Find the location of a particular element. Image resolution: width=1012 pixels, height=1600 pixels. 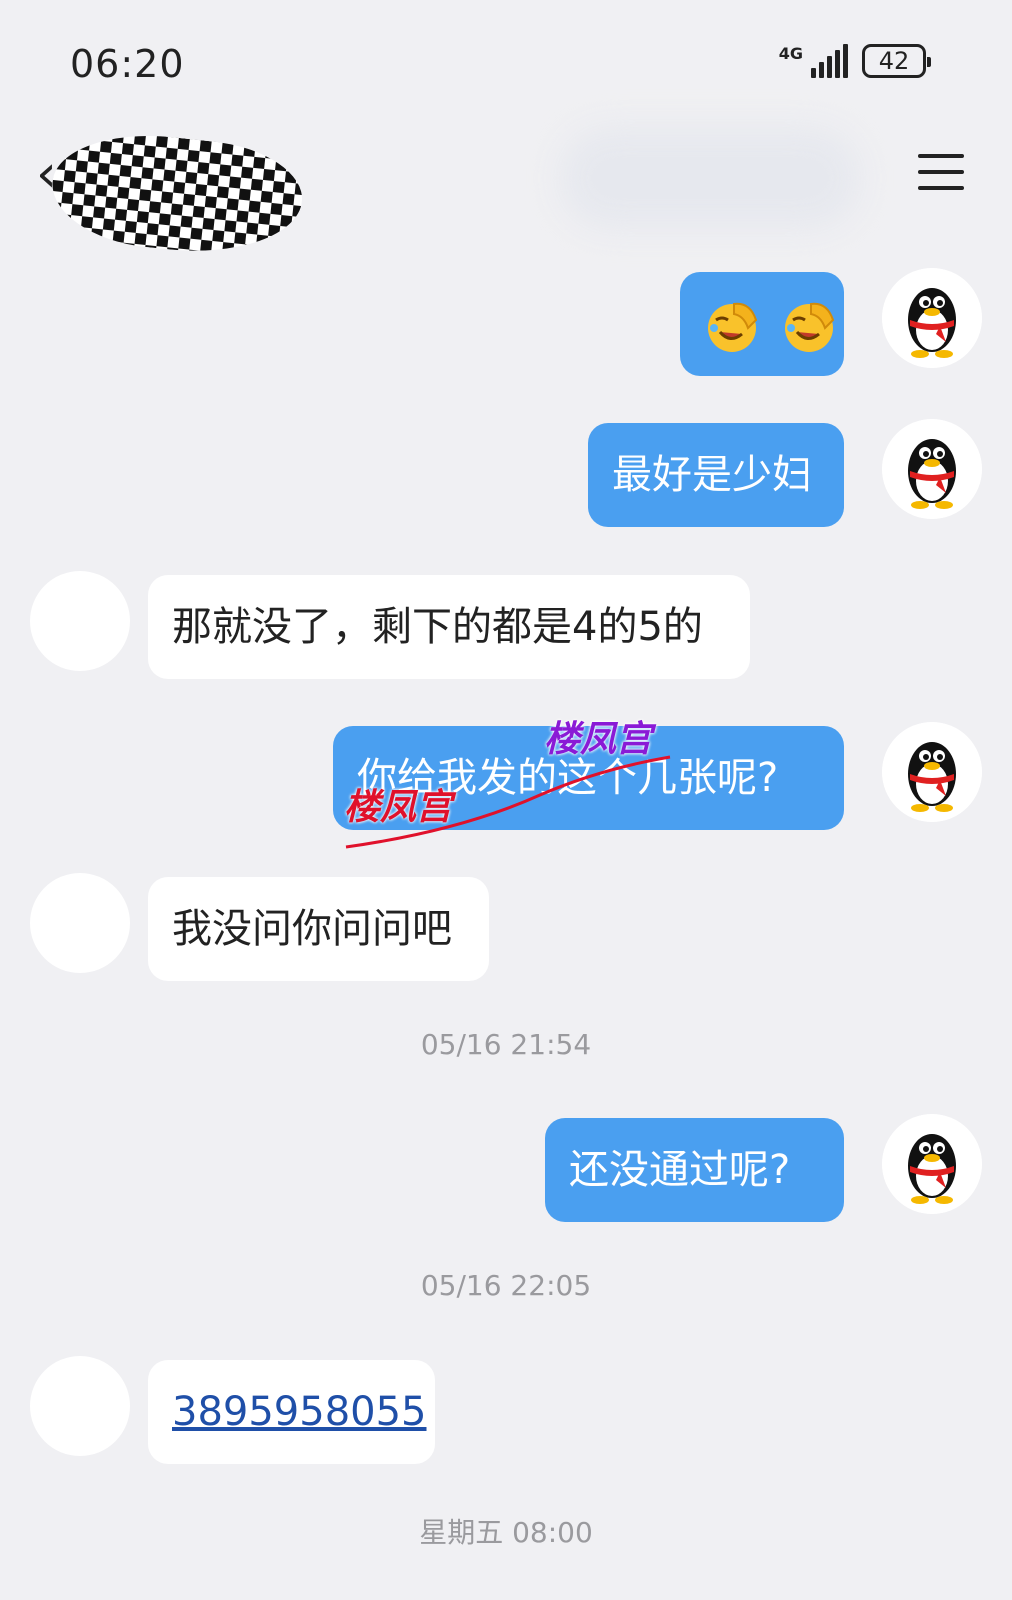

message-timestamp: 05/16 21:54 is located at coordinates (506, 1044).